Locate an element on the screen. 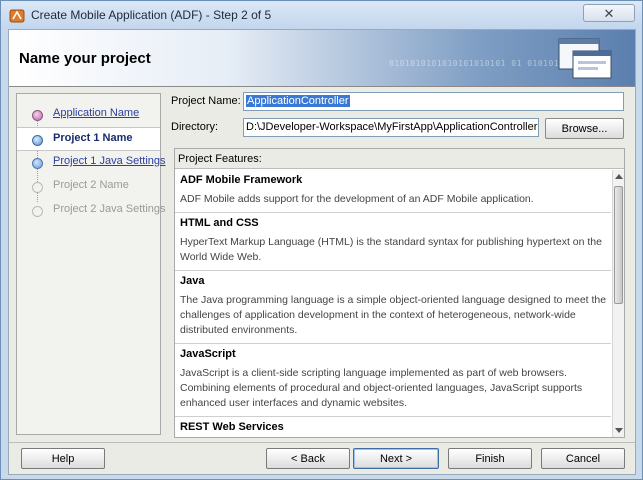  close-icon: ✕ is located at coordinates (609, 13).